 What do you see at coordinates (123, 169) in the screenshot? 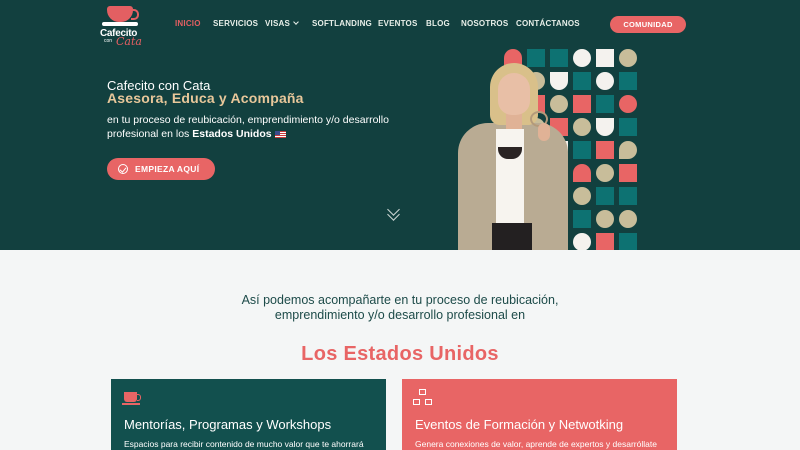
I see `check-circle-icon` at bounding box center [123, 169].